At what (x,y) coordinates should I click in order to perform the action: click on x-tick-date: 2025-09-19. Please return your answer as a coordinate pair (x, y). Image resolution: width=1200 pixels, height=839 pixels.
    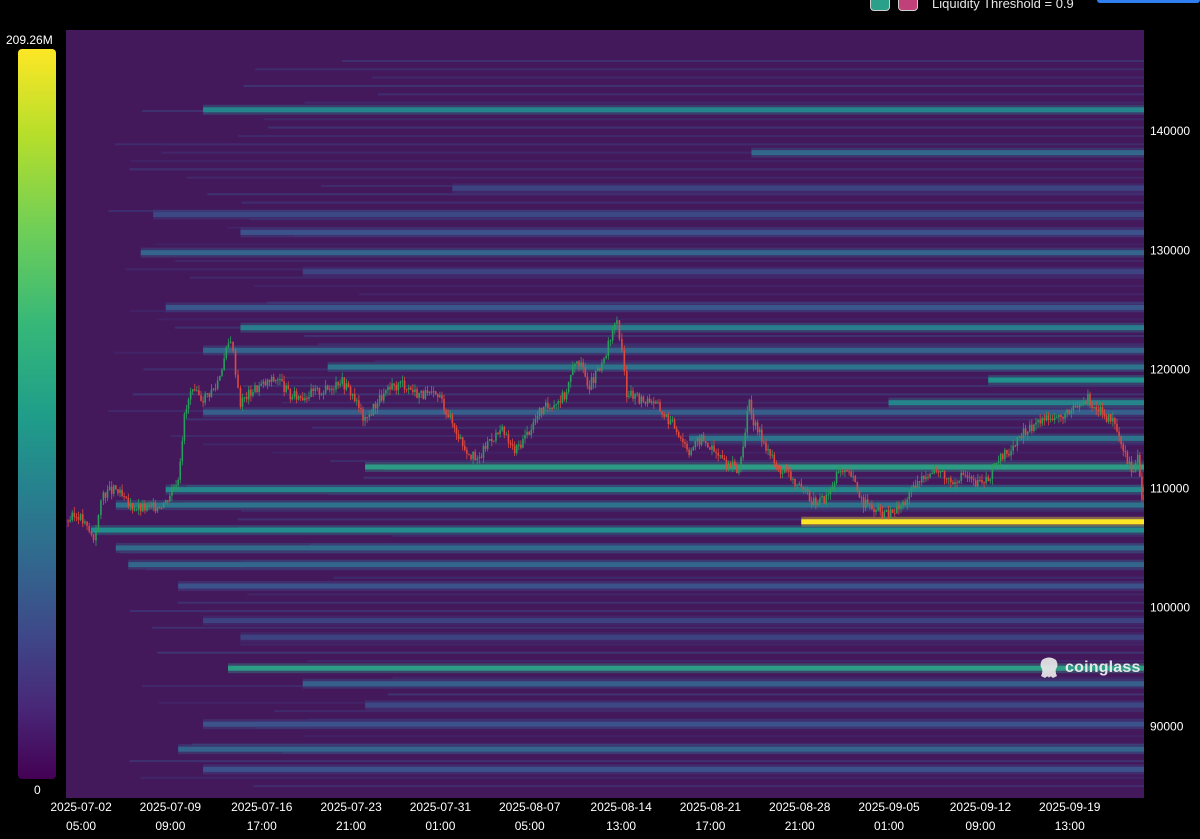
    Looking at the image, I should click on (1070, 807).